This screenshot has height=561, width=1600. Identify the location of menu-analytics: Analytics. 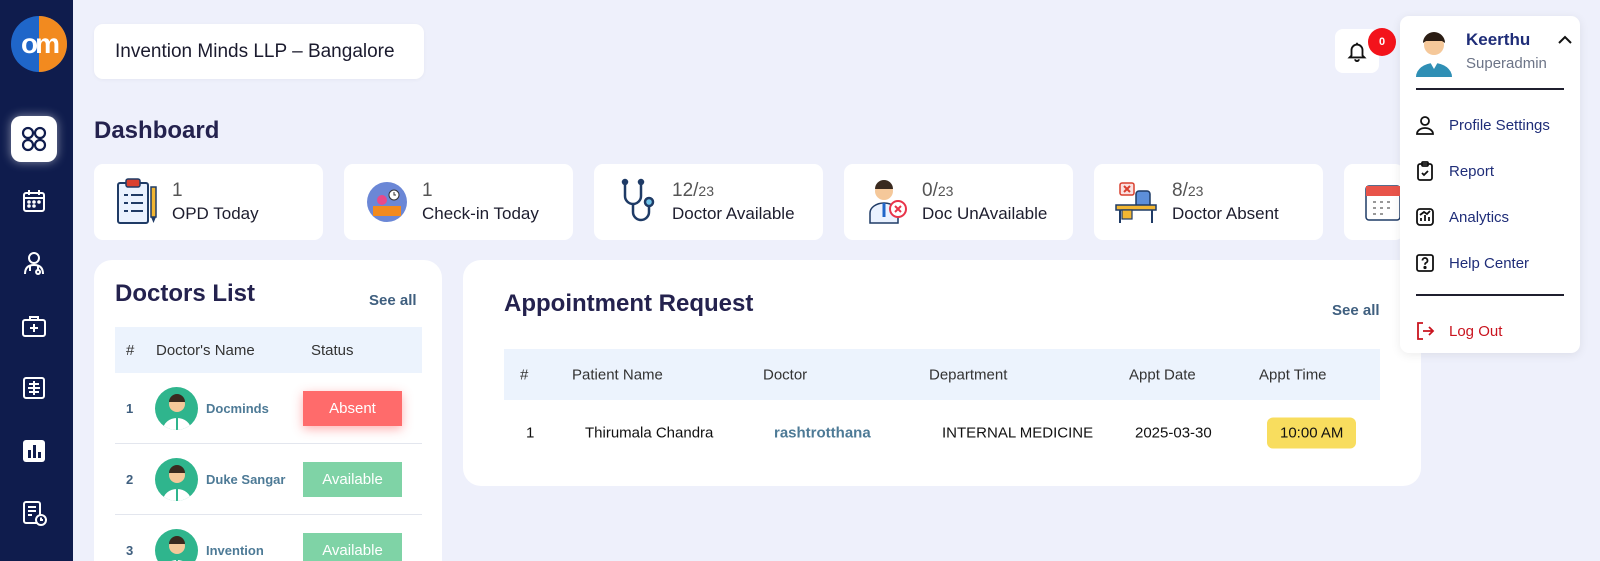
(1489, 217).